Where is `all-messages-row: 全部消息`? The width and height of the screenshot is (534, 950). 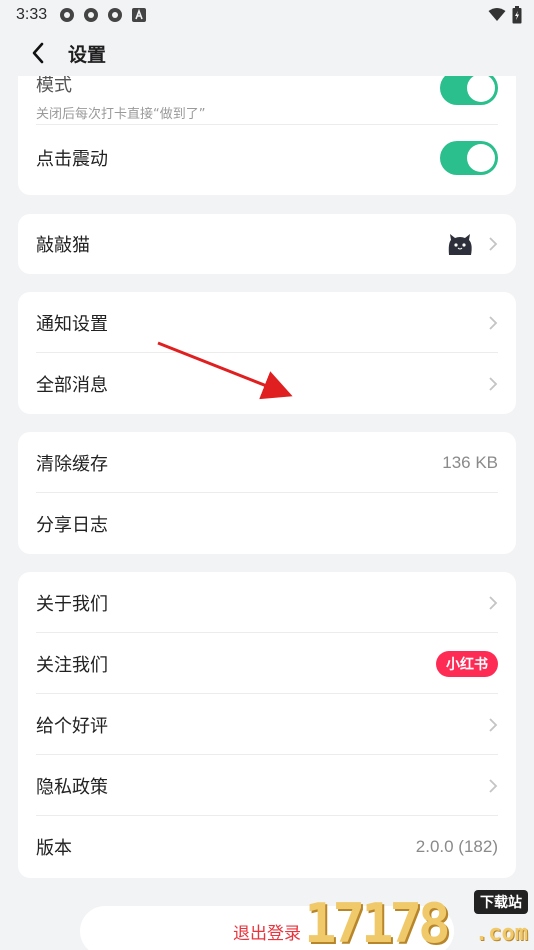 all-messages-row: 全部消息 is located at coordinates (267, 383).